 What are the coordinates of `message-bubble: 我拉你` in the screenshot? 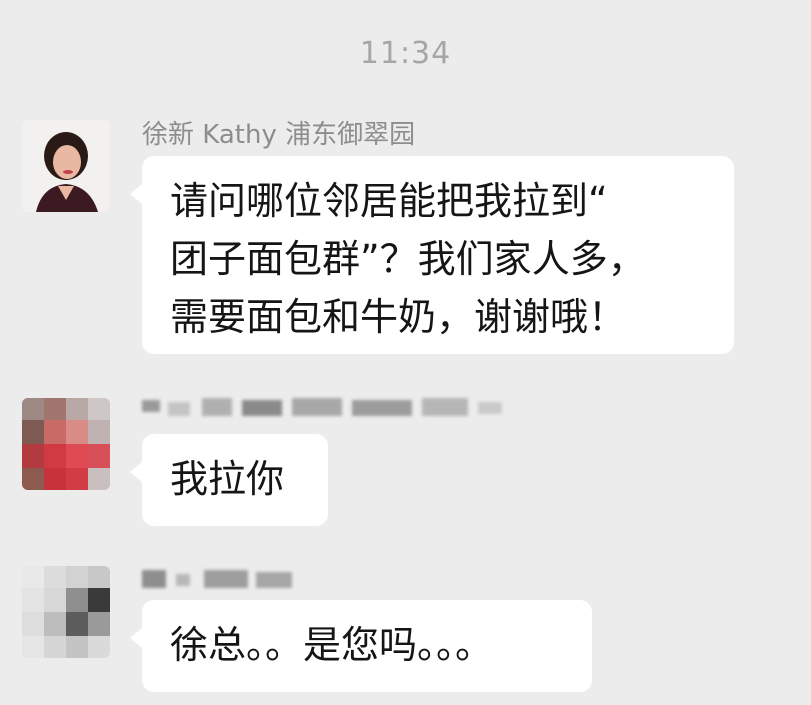 It's located at (229, 480).